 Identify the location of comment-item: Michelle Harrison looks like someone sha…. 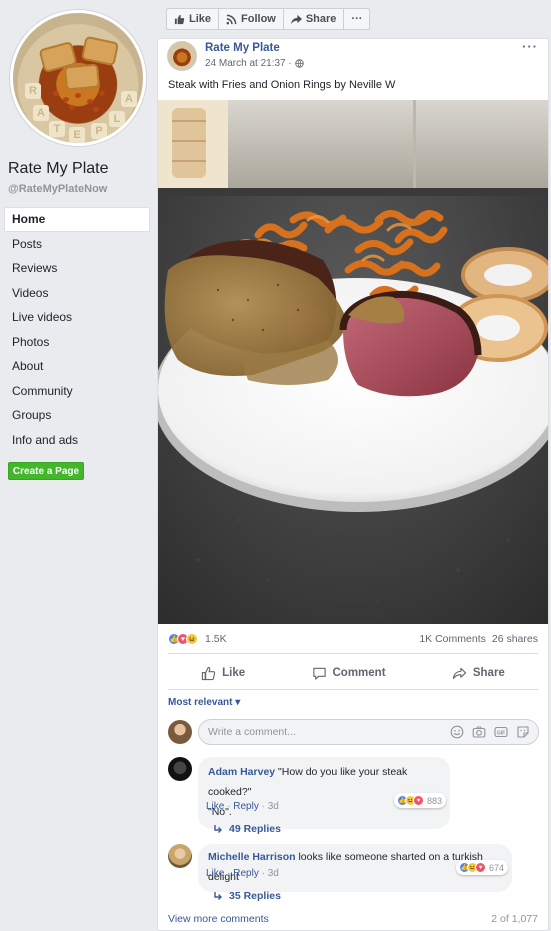
(354, 879).